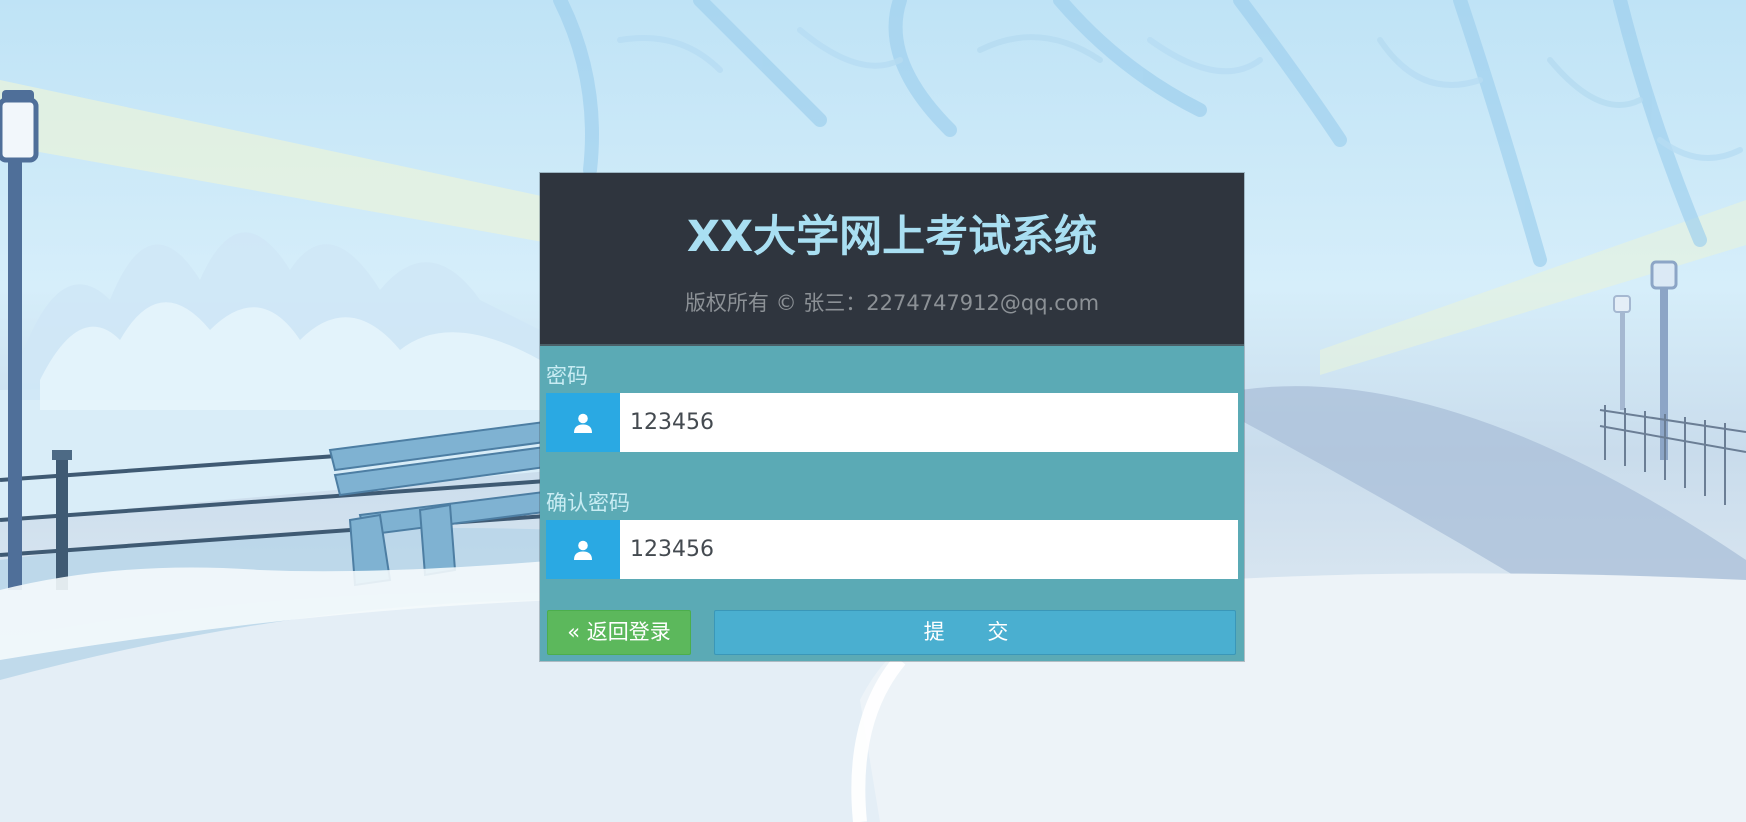 Image resolution: width=1746 pixels, height=822 pixels. Describe the element at coordinates (892, 303) in the screenshot. I see `copyright-text: 版权所有 © 张三：2274747912@qq.com` at that location.